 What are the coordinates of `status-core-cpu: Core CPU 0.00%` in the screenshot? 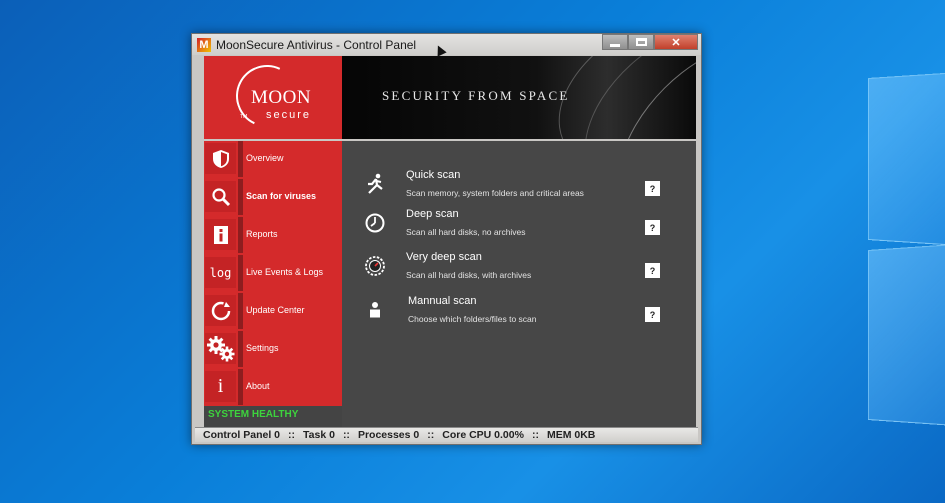 It's located at (483, 435).